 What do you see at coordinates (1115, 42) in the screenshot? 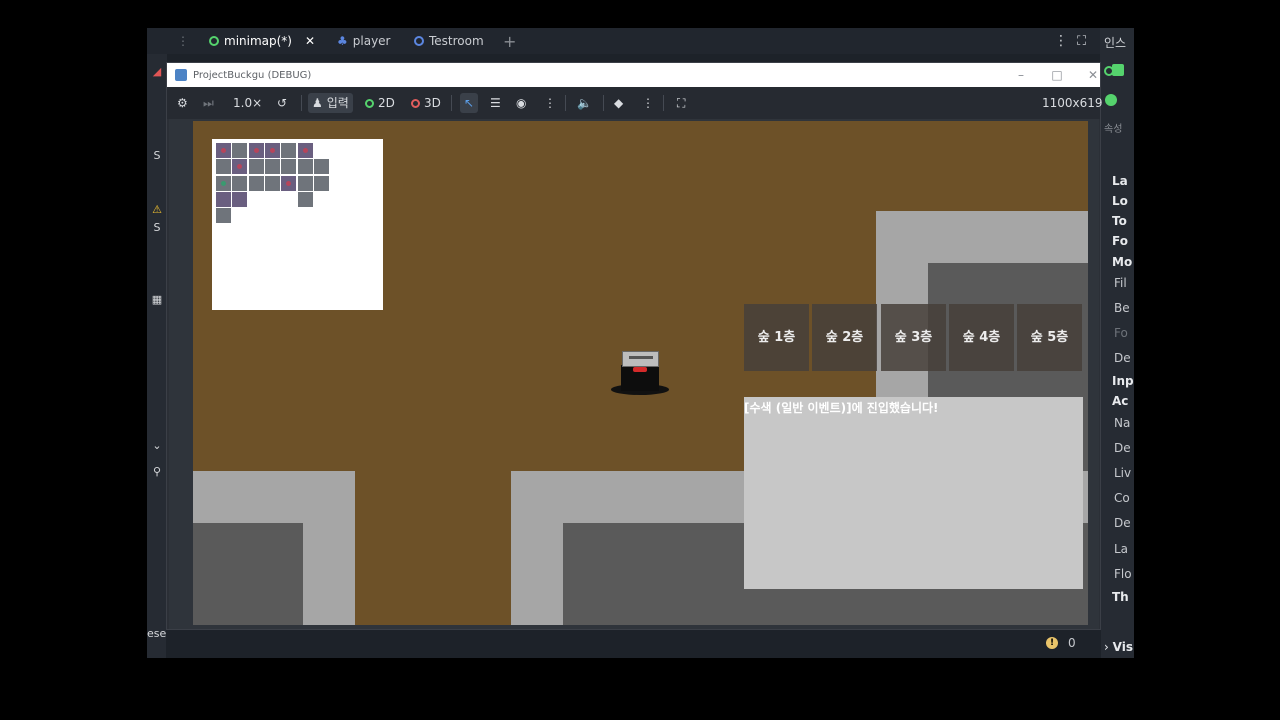
I see `inspector-tab: 인스` at bounding box center [1115, 42].